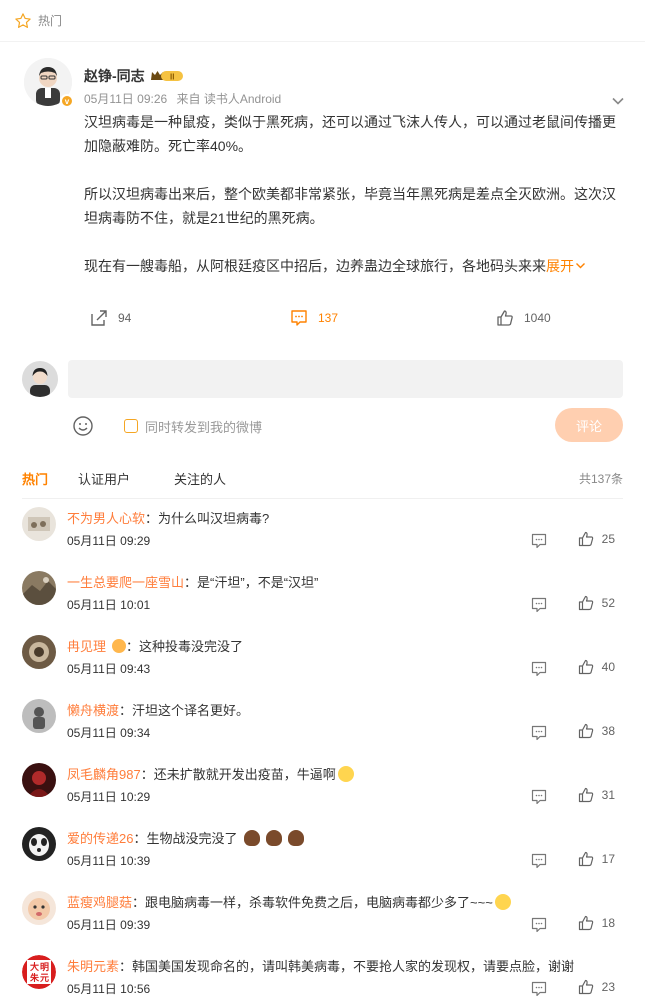 The height and width of the screenshot is (997, 645). I want to click on tab-verified-users: 认证用户, so click(104, 478).